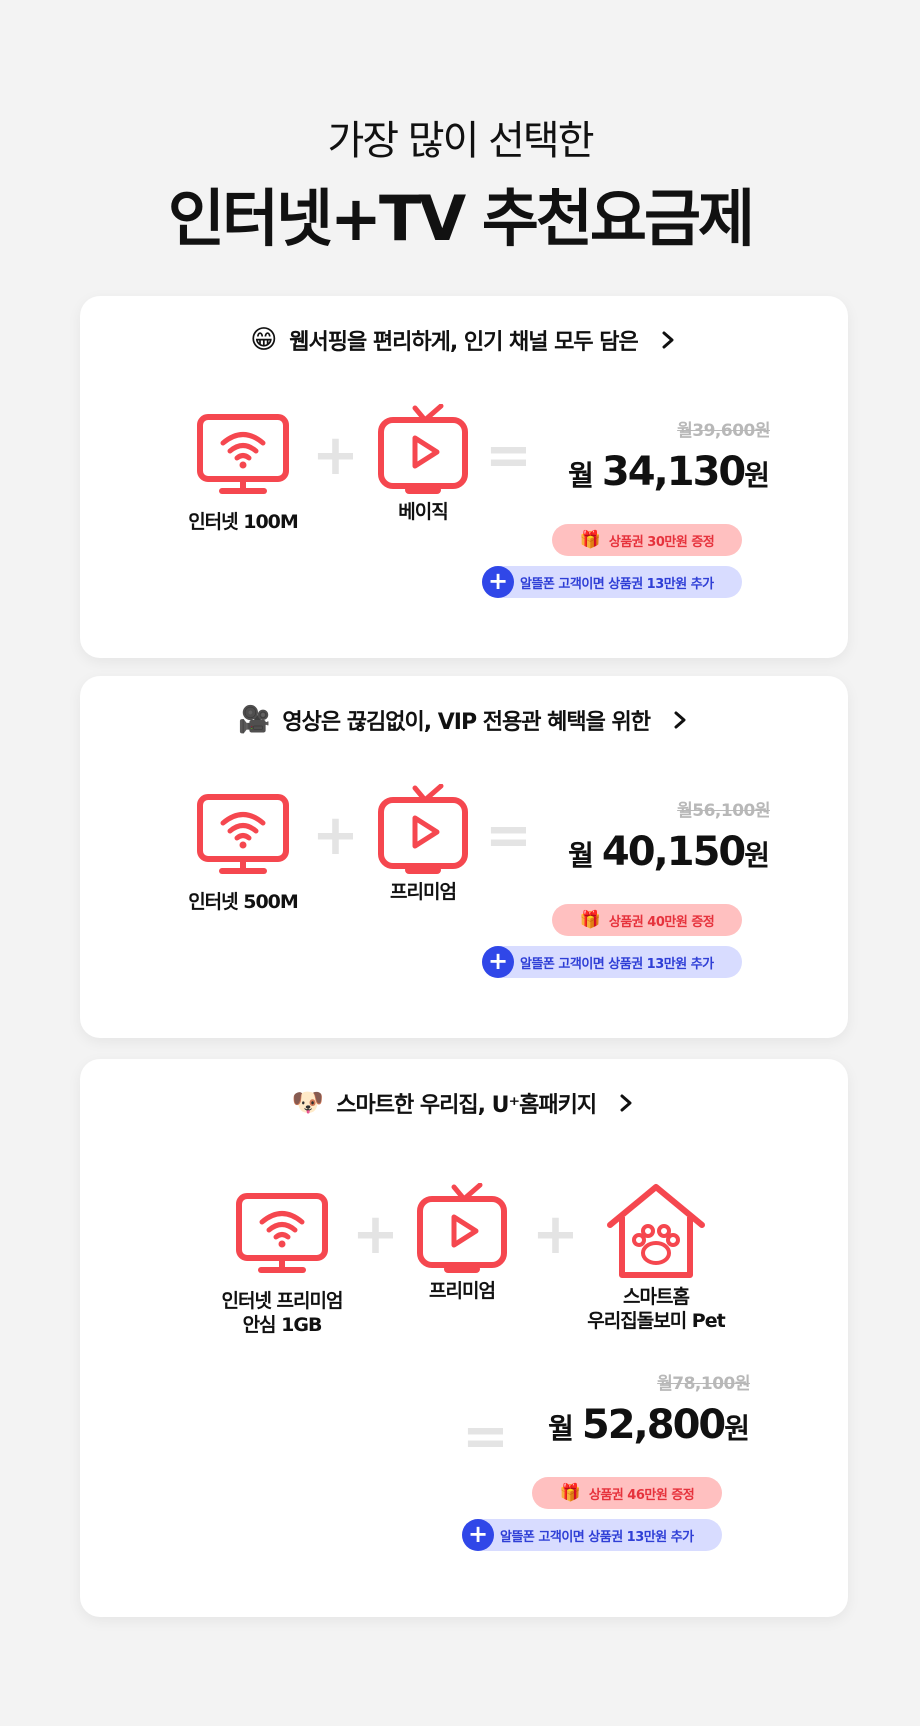  I want to click on page-subtitle: 가장 많이 선택한, so click(460, 141).